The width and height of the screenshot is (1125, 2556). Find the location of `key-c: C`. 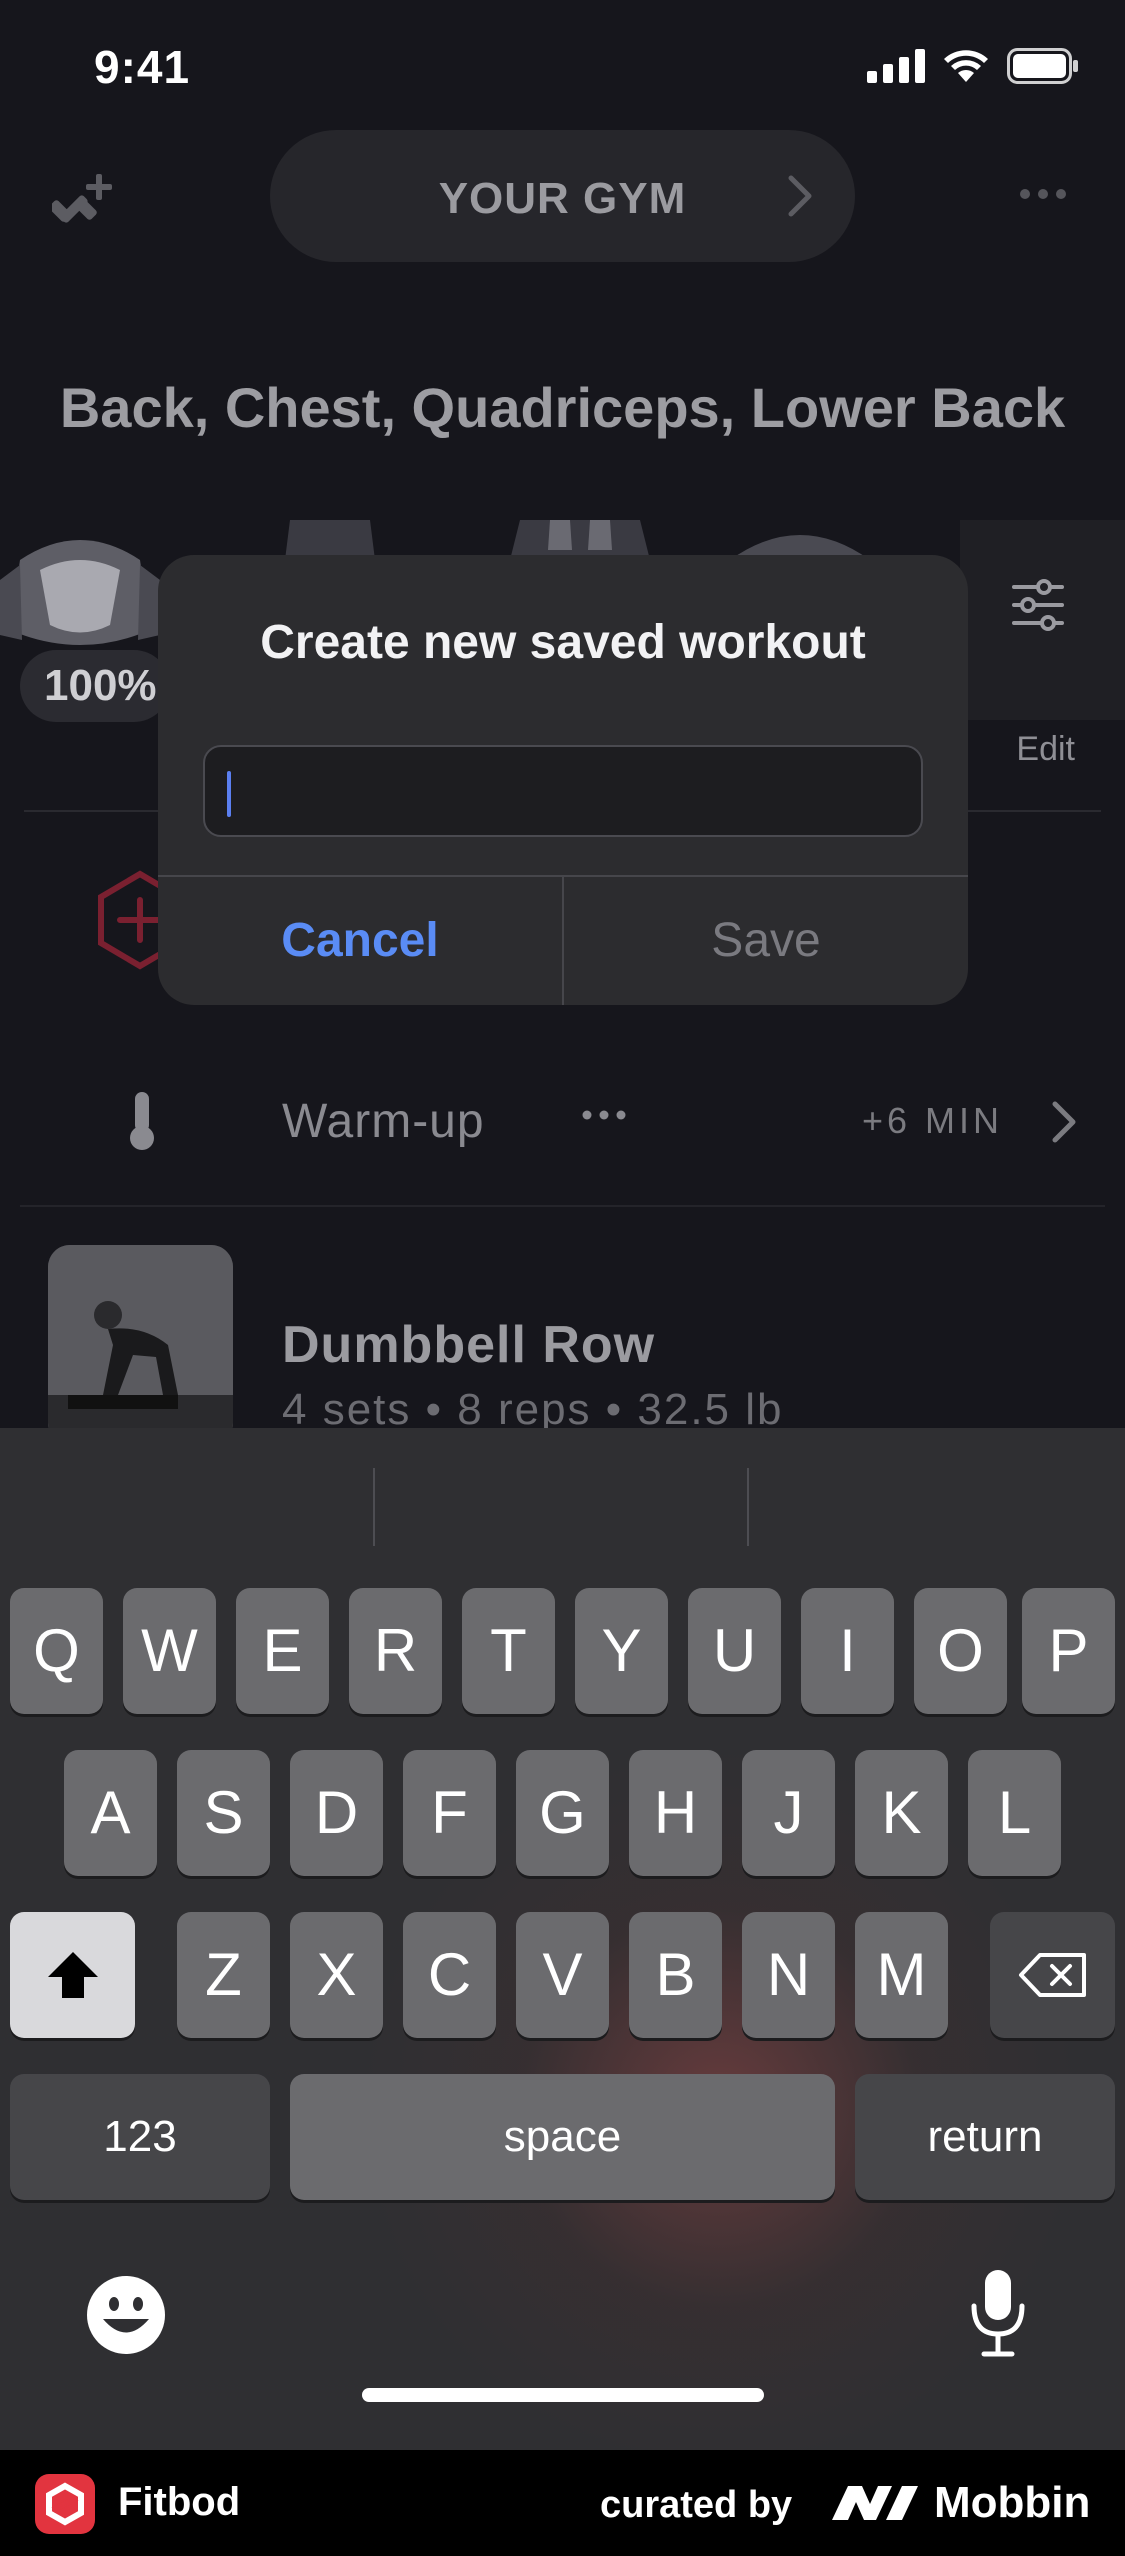

key-c: C is located at coordinates (449, 1975).